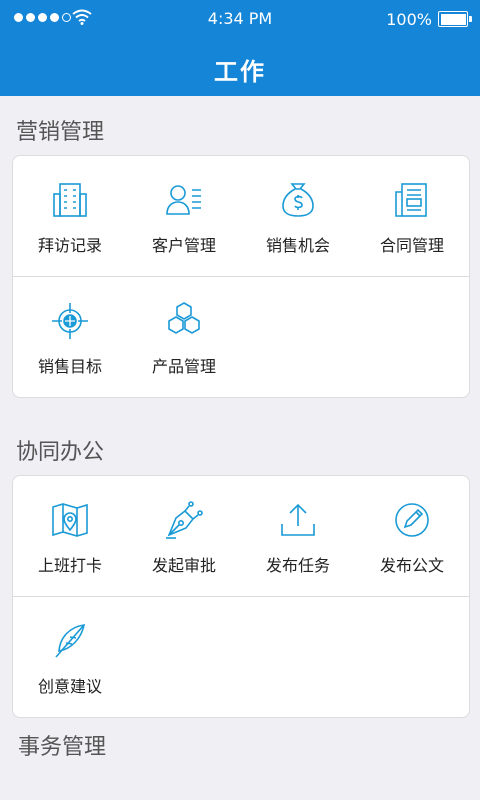 Image resolution: width=480 pixels, height=800 pixels. I want to click on check-in-label: 上班打卡, so click(69, 565).